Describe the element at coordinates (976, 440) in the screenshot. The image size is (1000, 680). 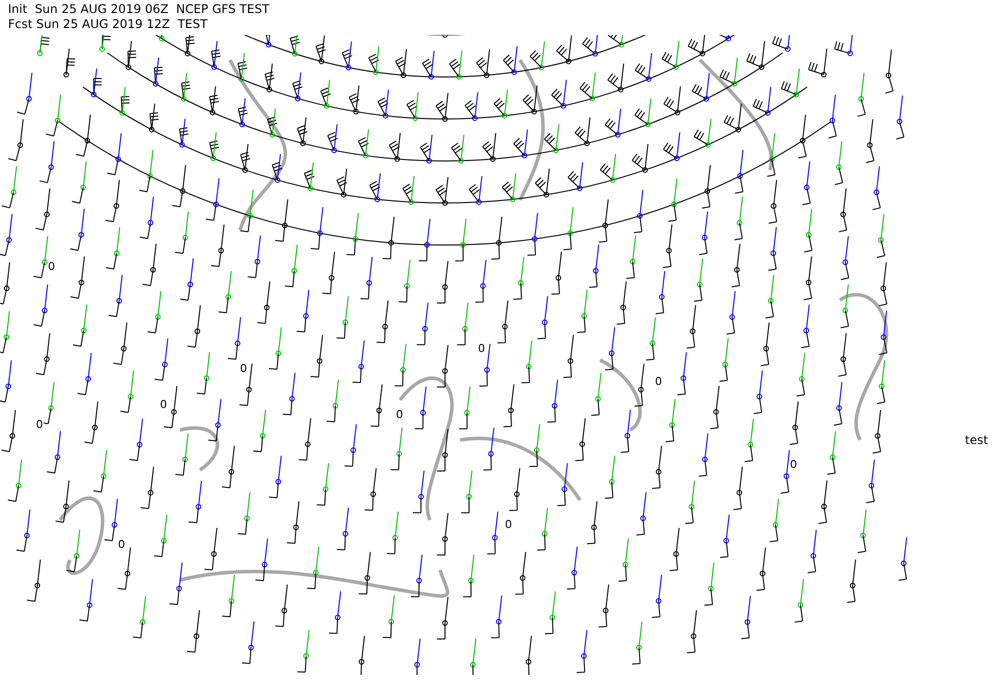
I see `side-label: test` at that location.